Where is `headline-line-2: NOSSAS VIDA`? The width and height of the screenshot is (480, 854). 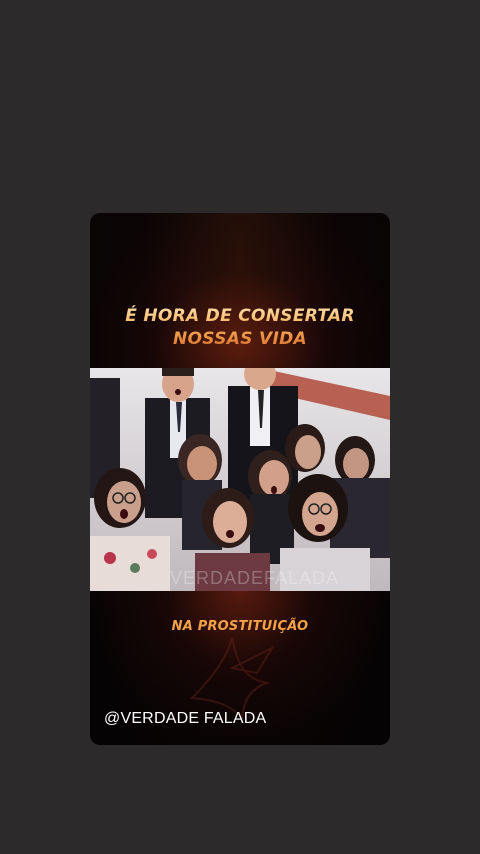
headline-line-2: NOSSAS VIDA is located at coordinates (240, 339).